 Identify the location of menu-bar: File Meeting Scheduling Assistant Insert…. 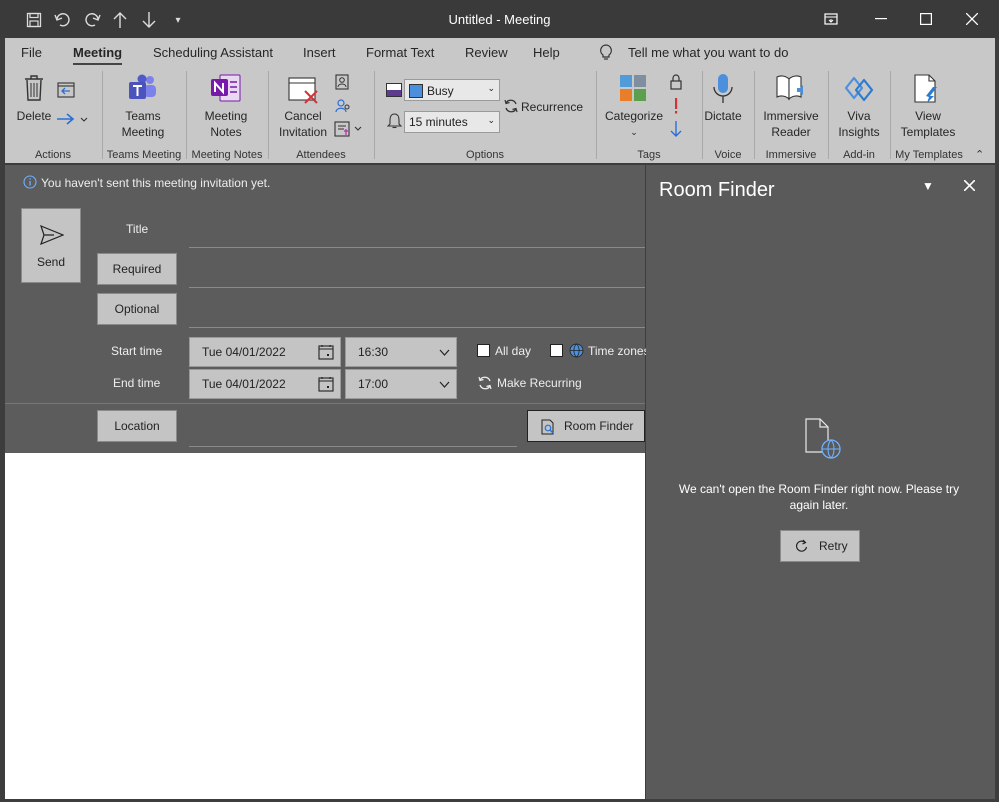
(500, 52).